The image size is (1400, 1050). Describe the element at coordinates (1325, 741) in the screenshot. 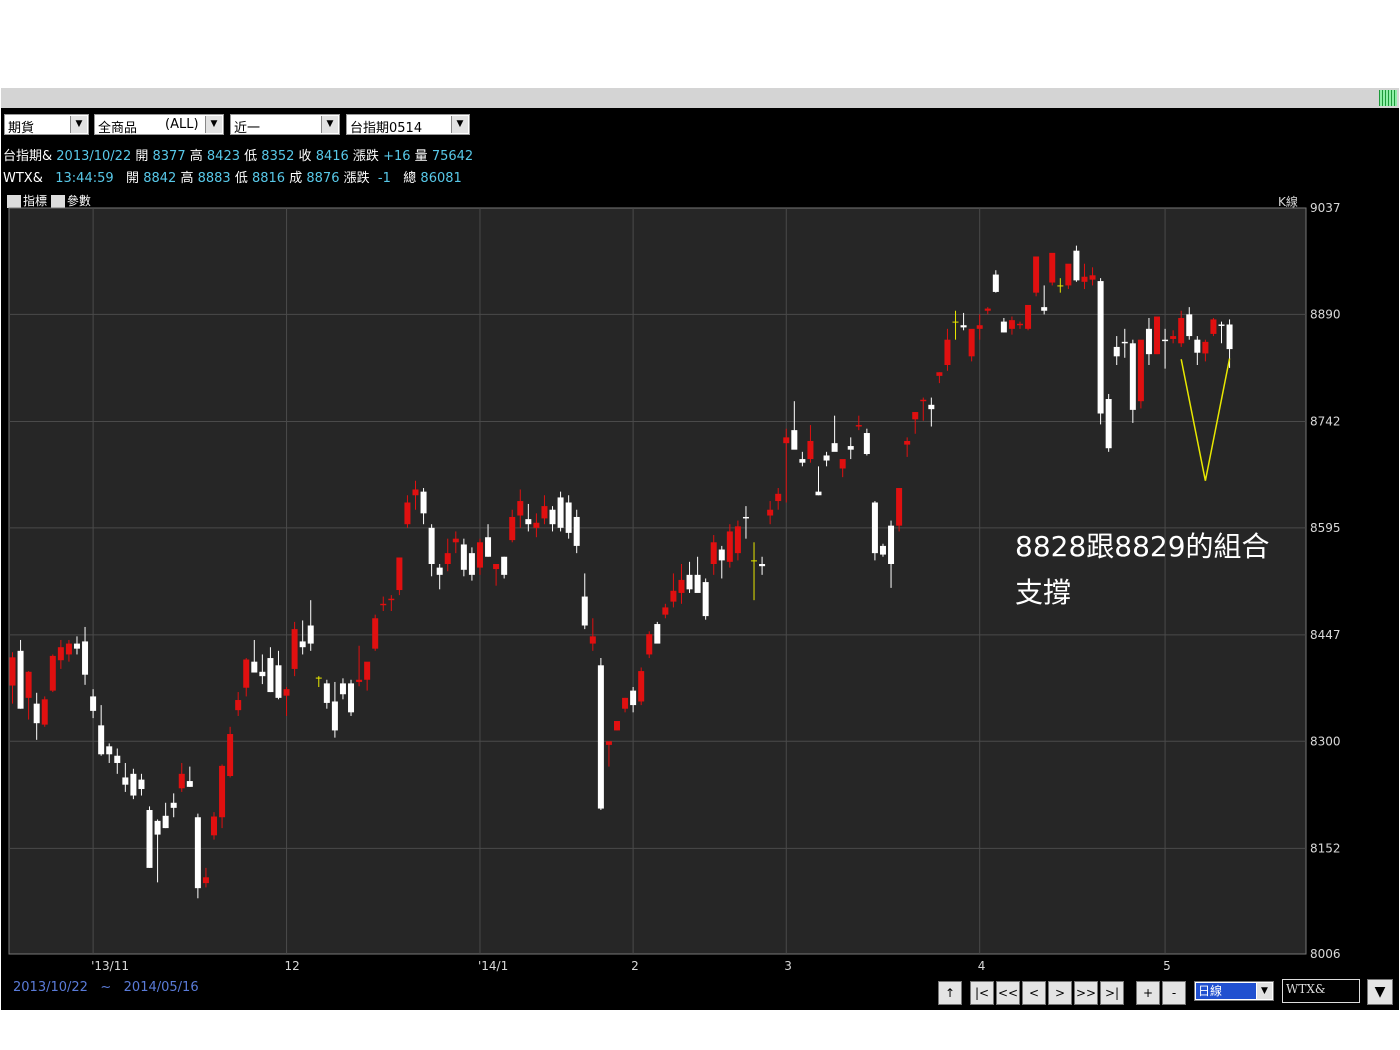

I see `y-tick-label: 8300` at that location.